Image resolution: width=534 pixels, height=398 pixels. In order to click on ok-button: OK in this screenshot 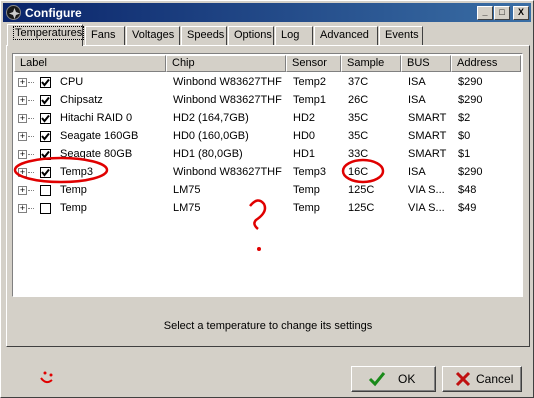, I will do `click(393, 379)`.